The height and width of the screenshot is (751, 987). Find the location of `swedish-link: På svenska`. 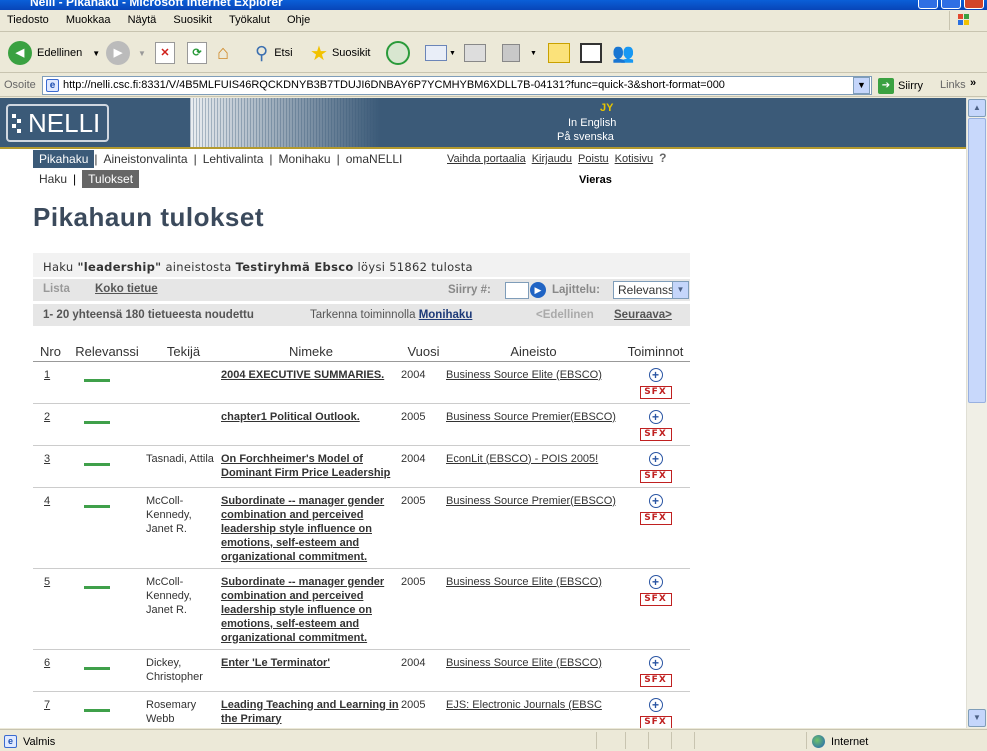

swedish-link: På svenska is located at coordinates (585, 137).